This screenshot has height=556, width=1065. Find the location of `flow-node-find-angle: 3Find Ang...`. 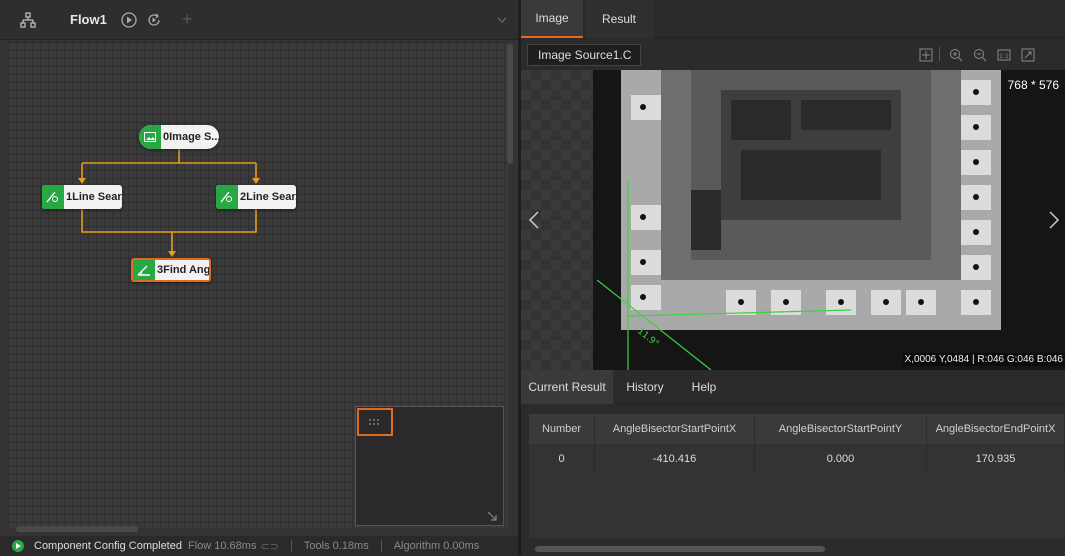

flow-node-find-angle: 3Find Ang... is located at coordinates (171, 270).